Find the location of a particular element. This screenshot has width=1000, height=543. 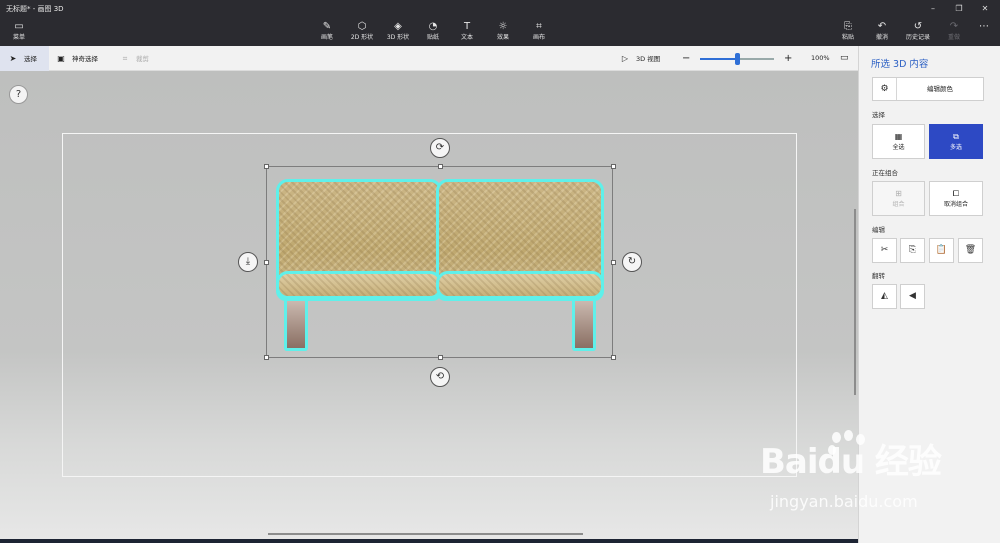

cursor-icon: ➤ is located at coordinates (13, 58).